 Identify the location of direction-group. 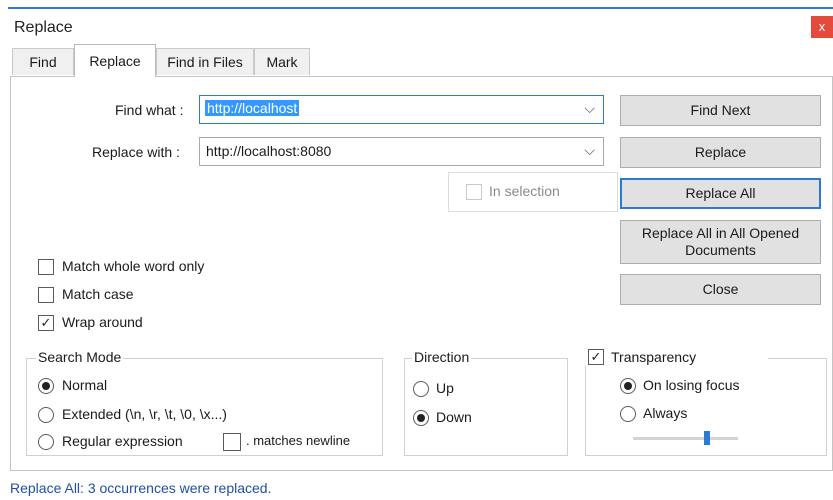
(486, 407).